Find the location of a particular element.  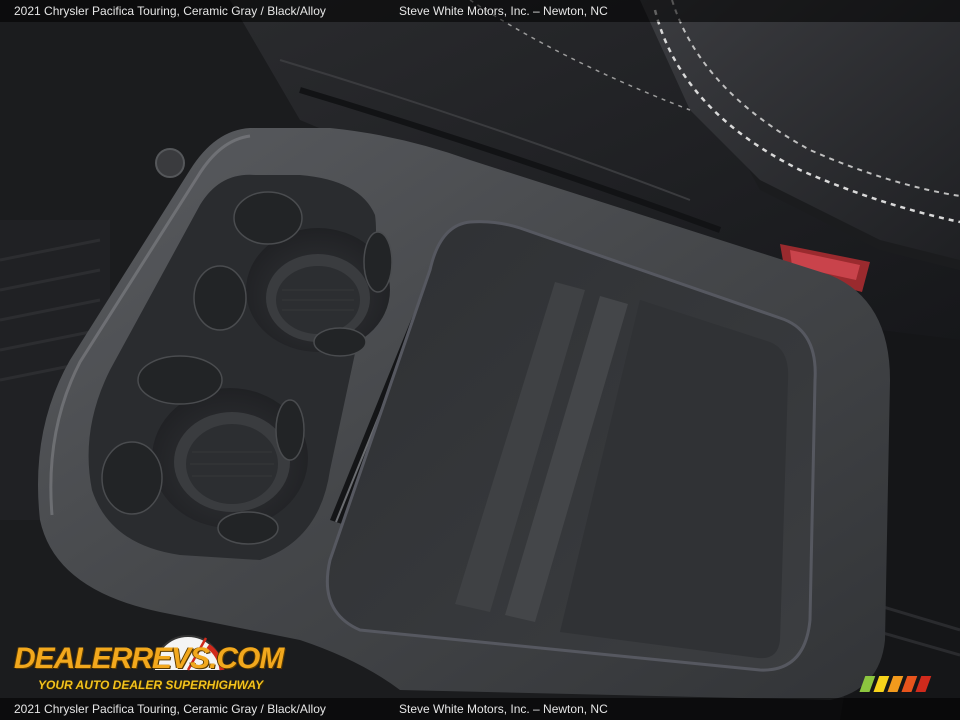

floor-clip is located at coordinates (170, 163).